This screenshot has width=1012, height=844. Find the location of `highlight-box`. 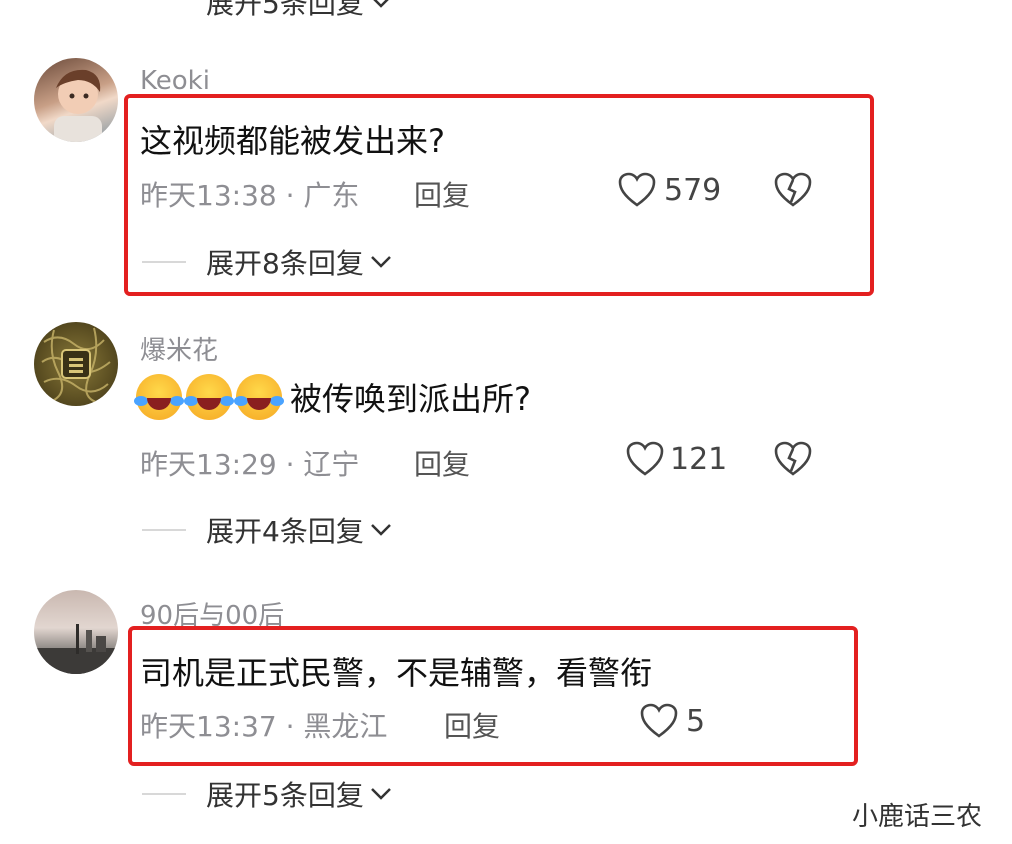

highlight-box is located at coordinates (493, 696).